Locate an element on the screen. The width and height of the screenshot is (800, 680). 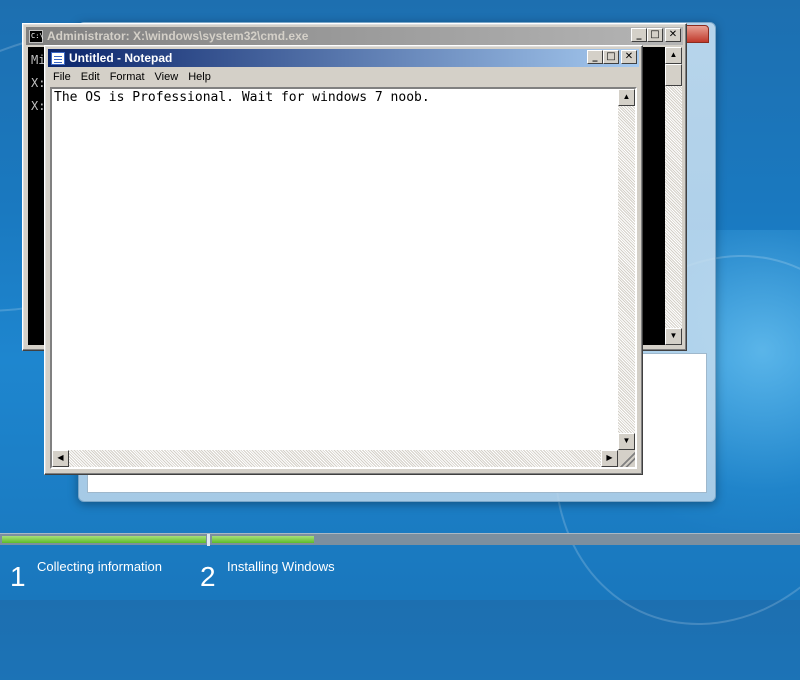
cmd-minimize-button: _ is located at coordinates (639, 35).